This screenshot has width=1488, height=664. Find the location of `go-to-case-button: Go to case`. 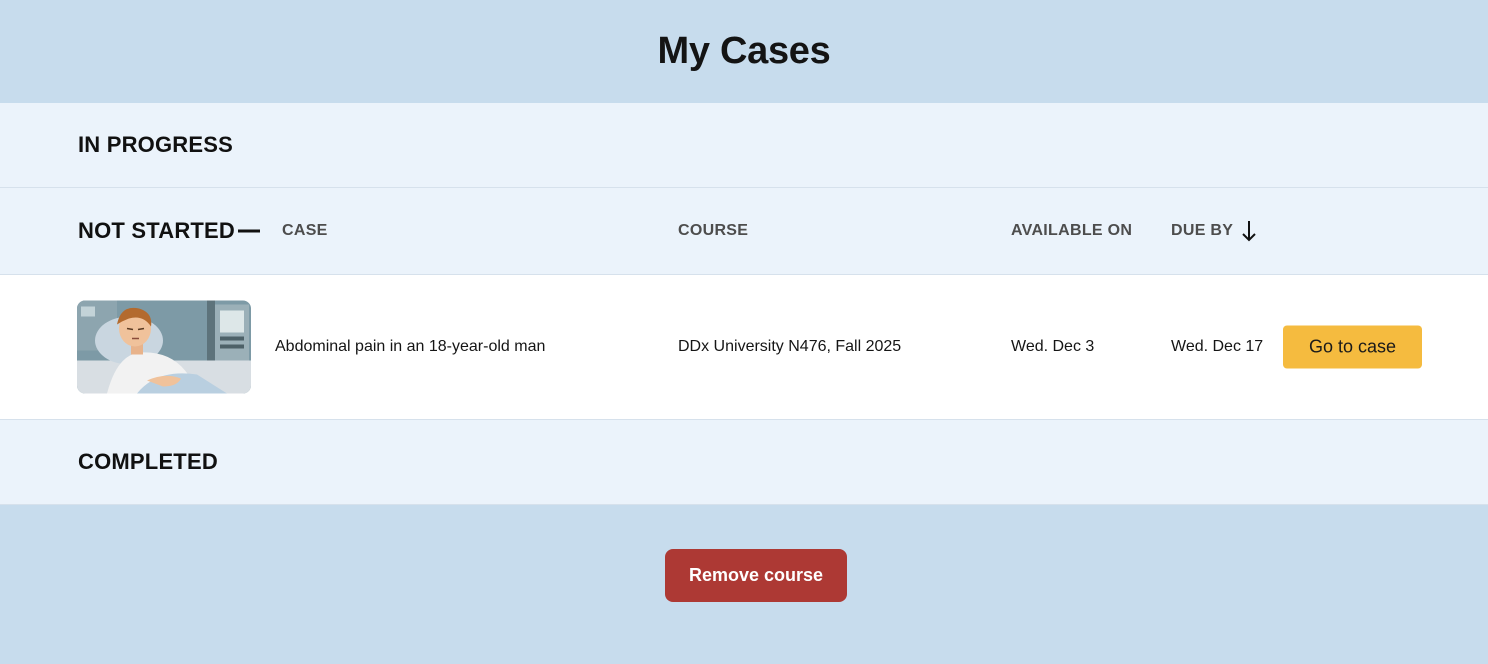

go-to-case-button: Go to case is located at coordinates (1352, 347).